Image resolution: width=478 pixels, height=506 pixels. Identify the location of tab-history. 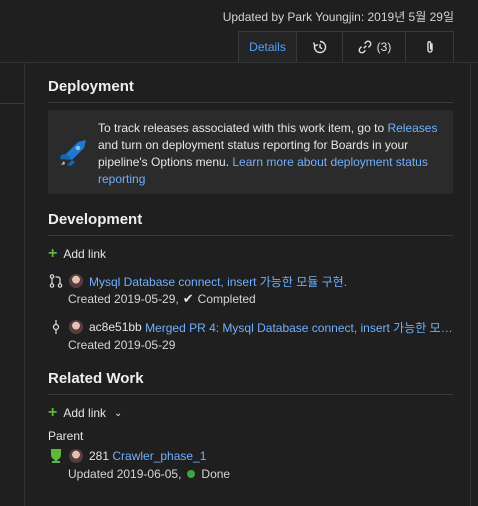
(320, 46).